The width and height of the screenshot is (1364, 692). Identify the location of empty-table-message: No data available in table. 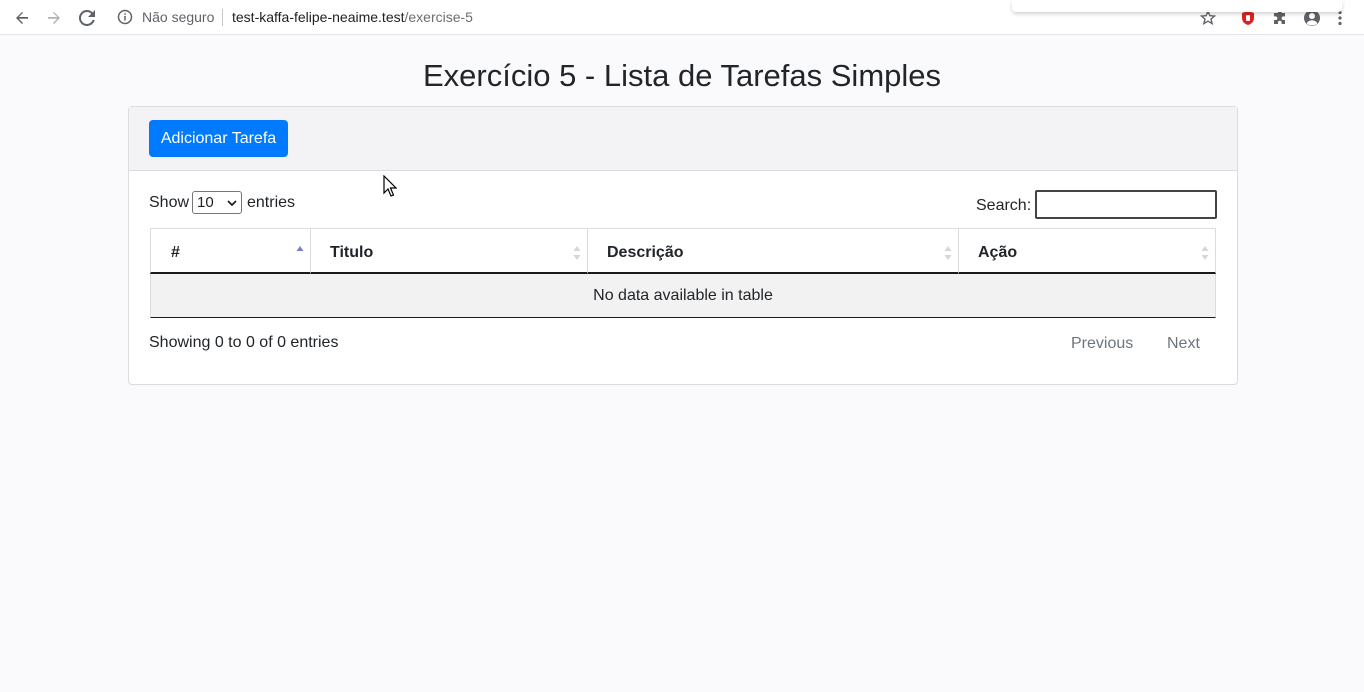
(683, 296).